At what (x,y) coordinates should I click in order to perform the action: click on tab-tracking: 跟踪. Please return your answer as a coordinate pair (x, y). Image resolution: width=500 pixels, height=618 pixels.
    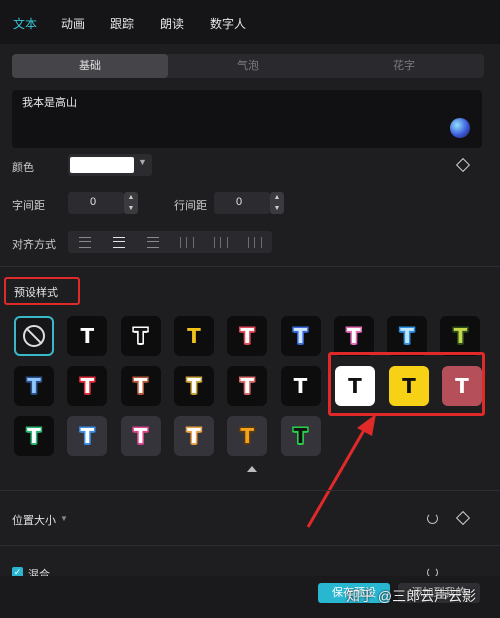
    Looking at the image, I should click on (122, 23).